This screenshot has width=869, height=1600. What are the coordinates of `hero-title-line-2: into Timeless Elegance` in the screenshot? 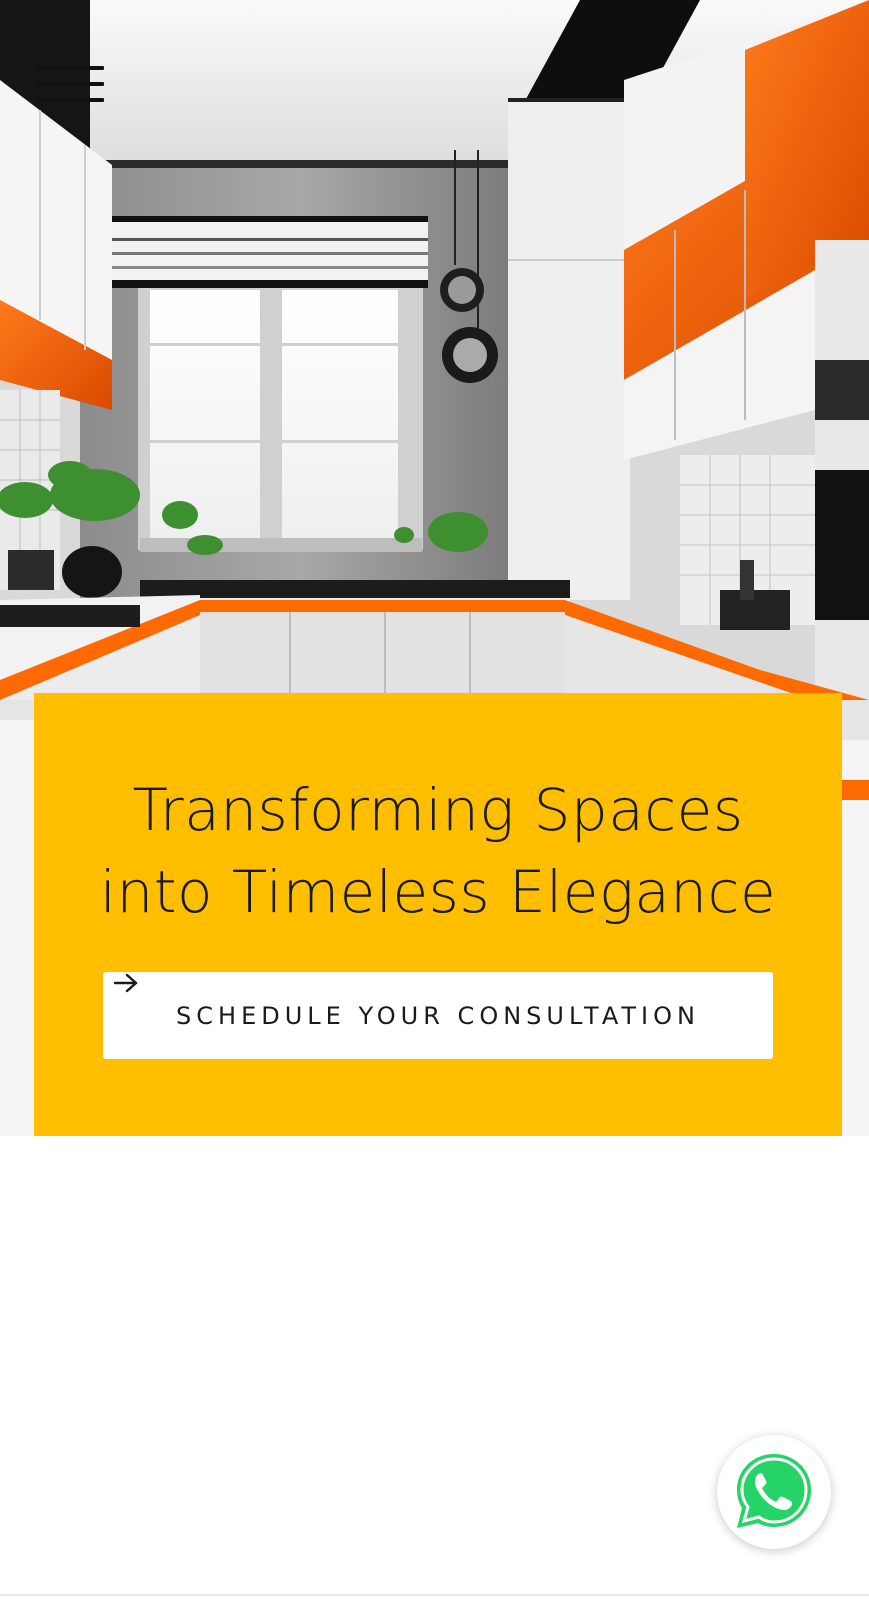 It's located at (438, 892).